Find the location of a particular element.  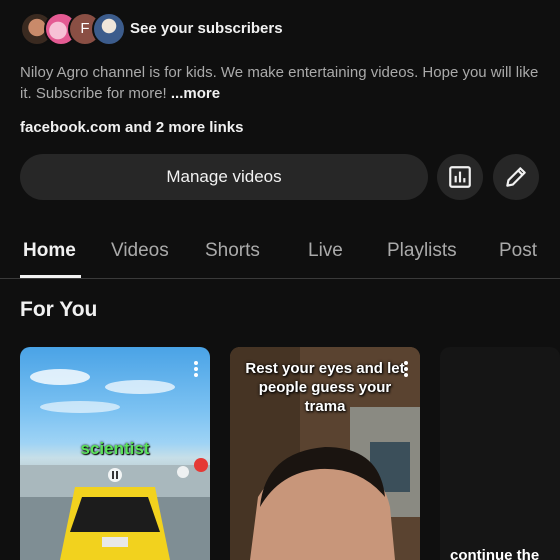

avatar is located at coordinates (109, 29).